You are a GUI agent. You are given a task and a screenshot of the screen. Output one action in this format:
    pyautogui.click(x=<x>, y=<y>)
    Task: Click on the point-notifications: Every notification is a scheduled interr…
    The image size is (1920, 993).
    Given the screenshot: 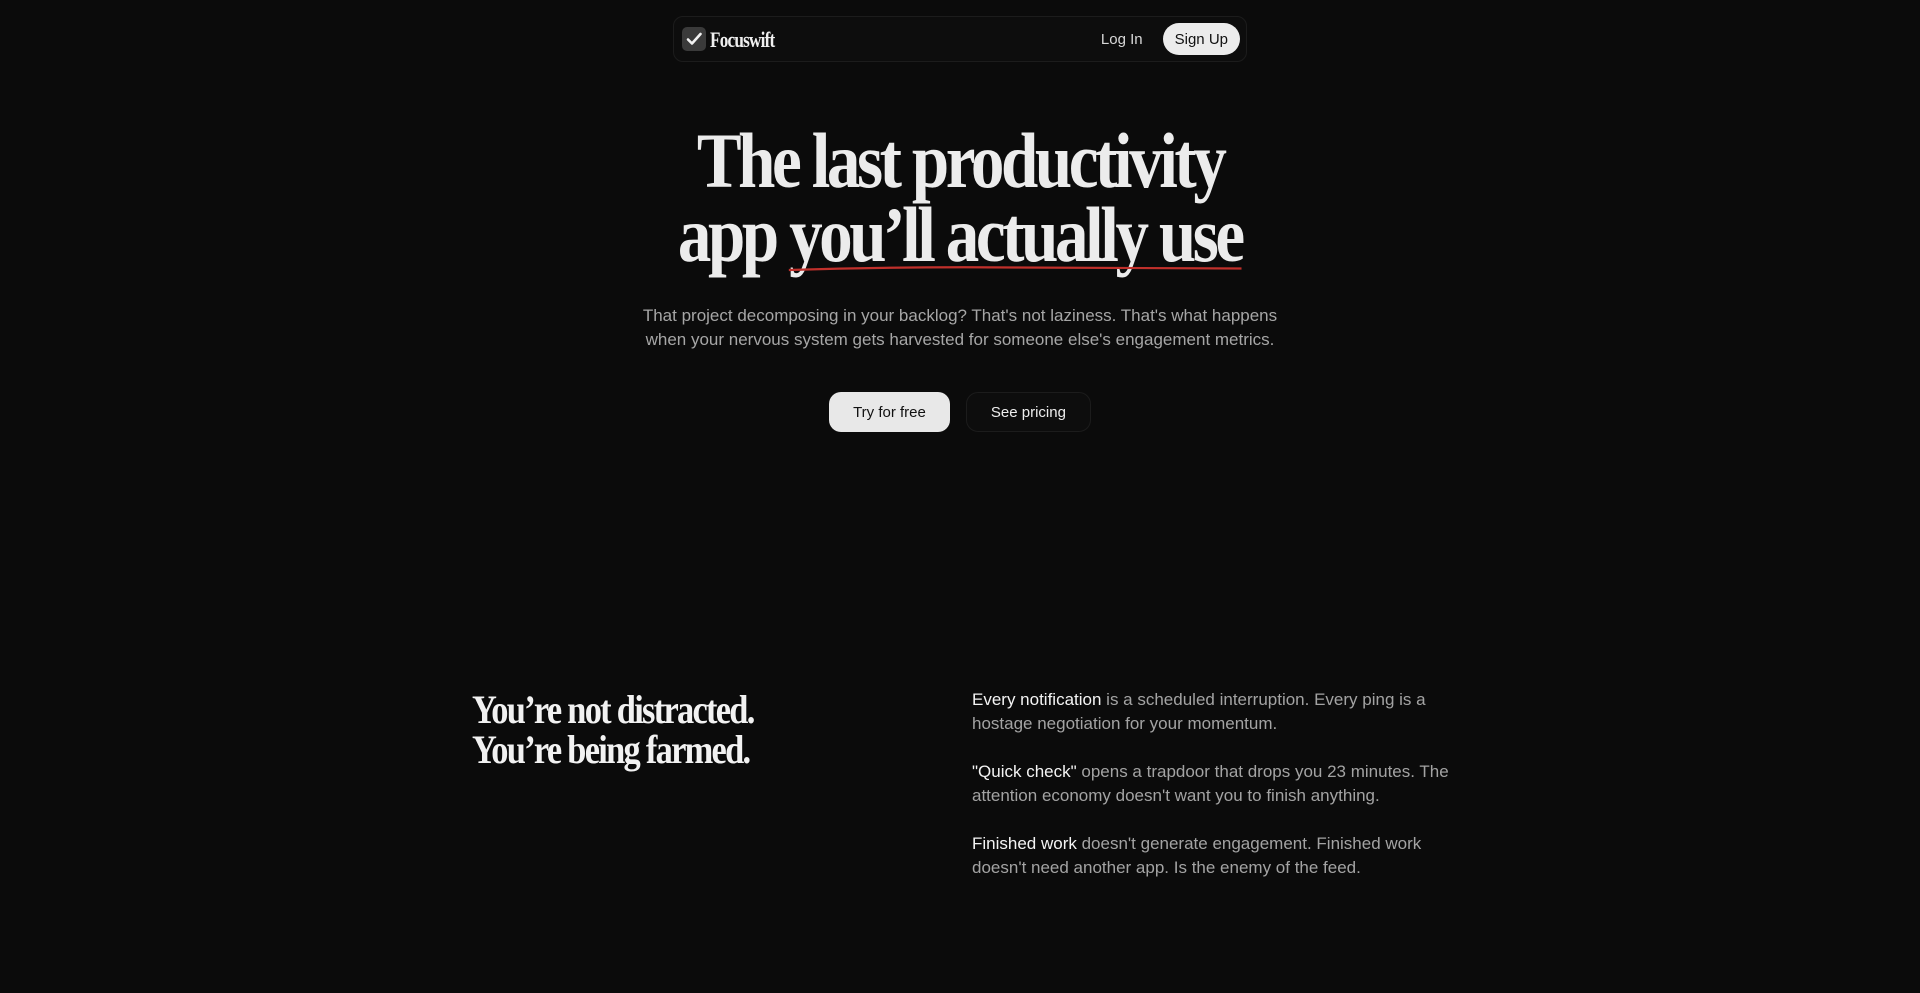 What is the action you would take?
    pyautogui.click(x=1199, y=711)
    